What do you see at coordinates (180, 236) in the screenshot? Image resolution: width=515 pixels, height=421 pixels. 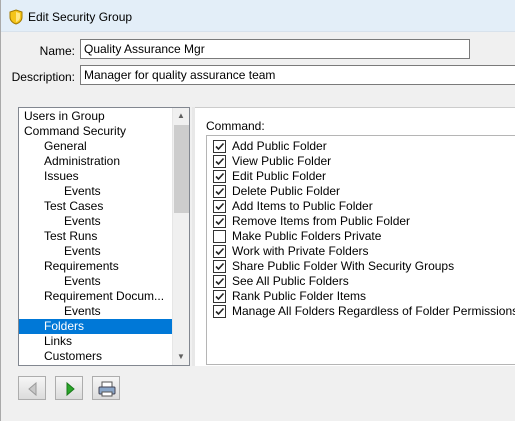 I see `tree-scrollbar: ▲ ▼` at bounding box center [180, 236].